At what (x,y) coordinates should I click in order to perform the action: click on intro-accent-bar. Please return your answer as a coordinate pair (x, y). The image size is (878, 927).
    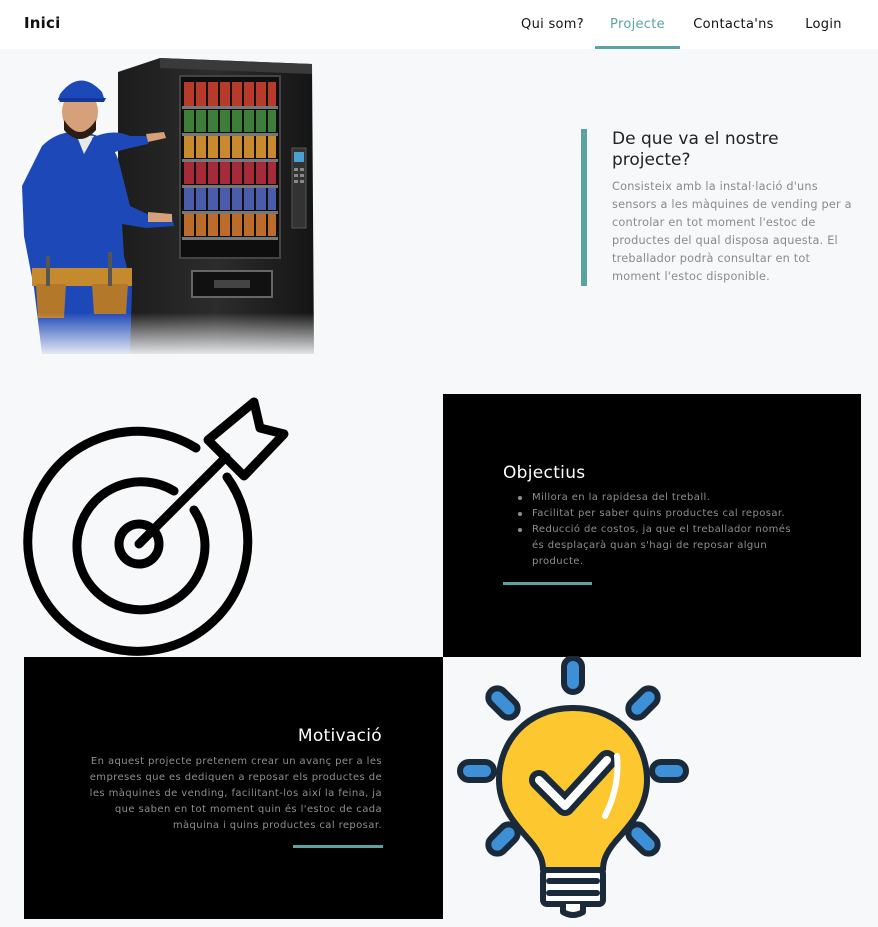
    Looking at the image, I should click on (584, 207).